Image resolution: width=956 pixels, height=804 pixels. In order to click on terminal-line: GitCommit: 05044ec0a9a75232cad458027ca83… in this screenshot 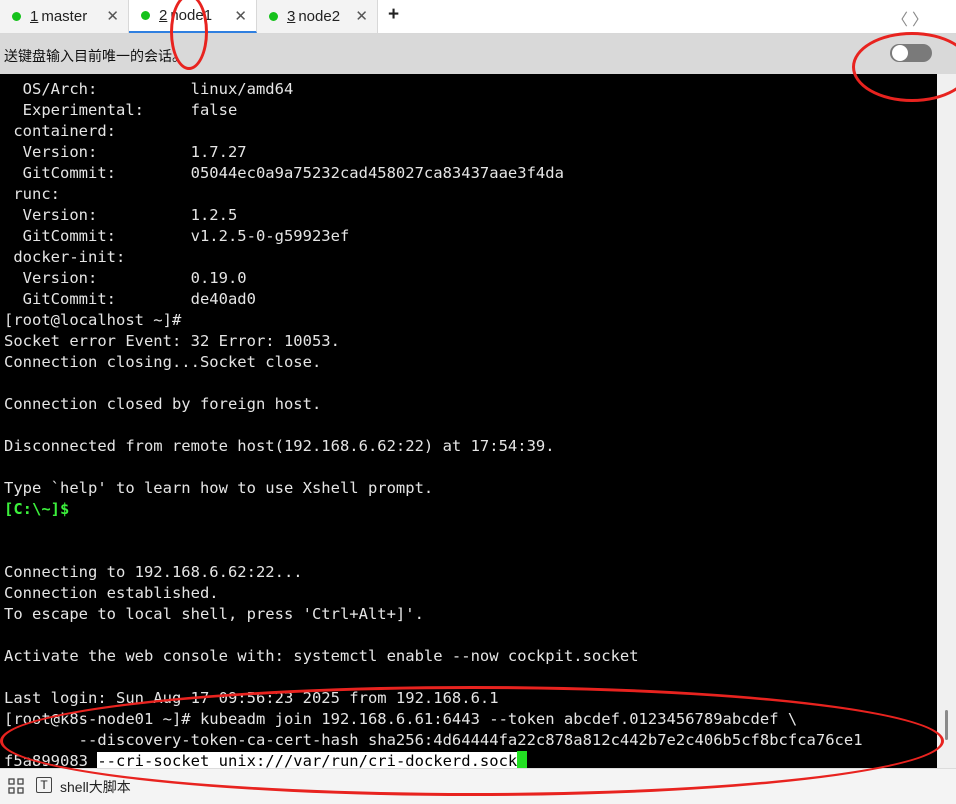, I will do `click(284, 173)`.